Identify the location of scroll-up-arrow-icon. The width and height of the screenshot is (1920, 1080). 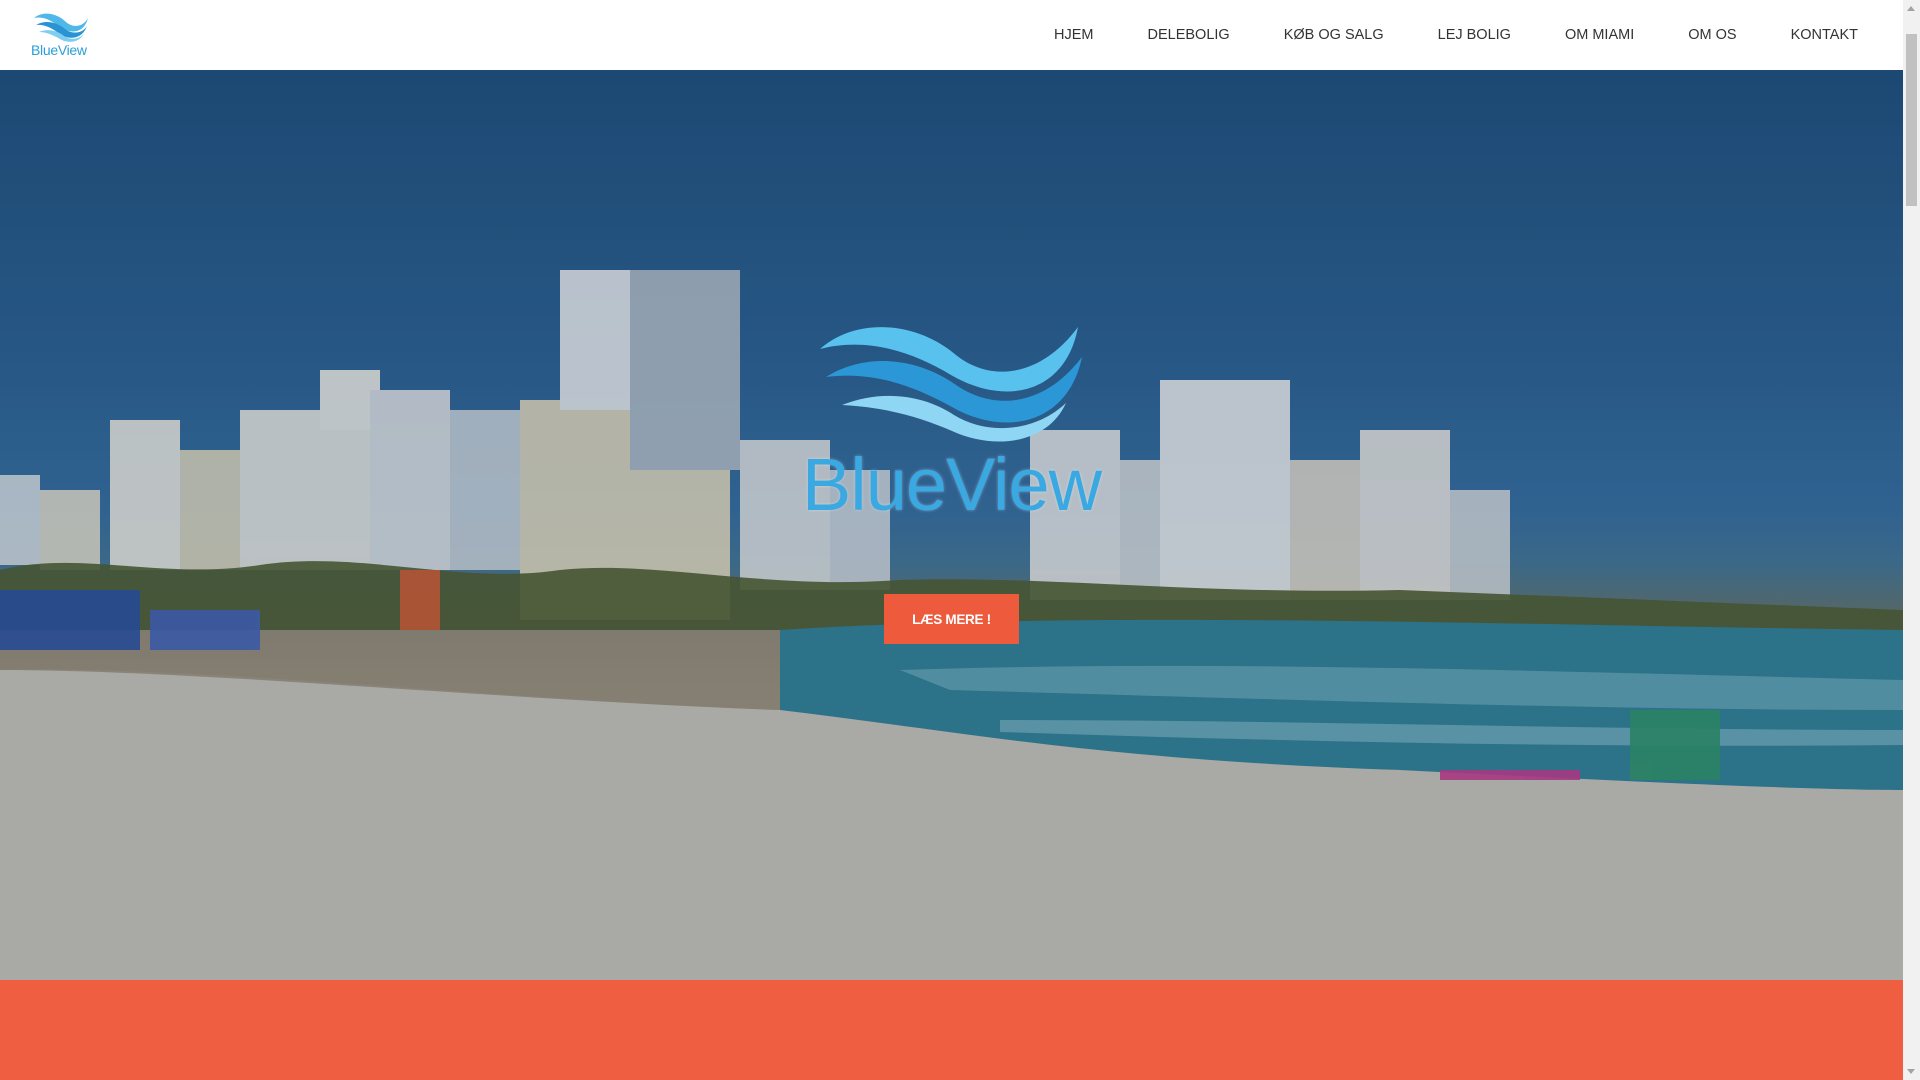
(1911, 8).